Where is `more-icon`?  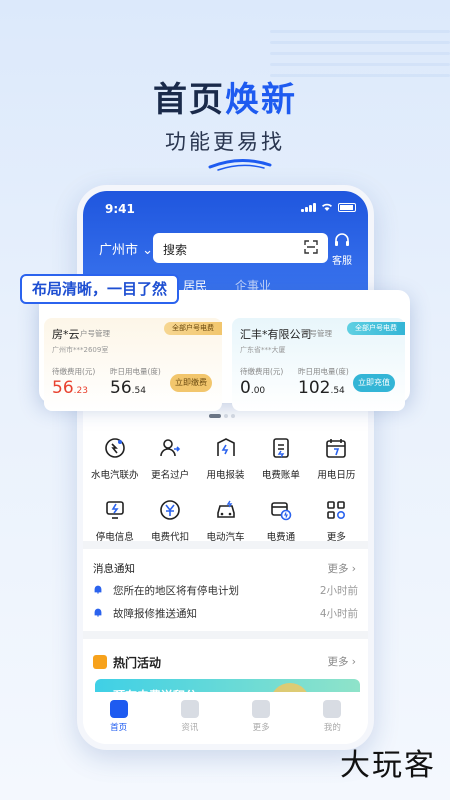
more-icon is located at coordinates (261, 709).